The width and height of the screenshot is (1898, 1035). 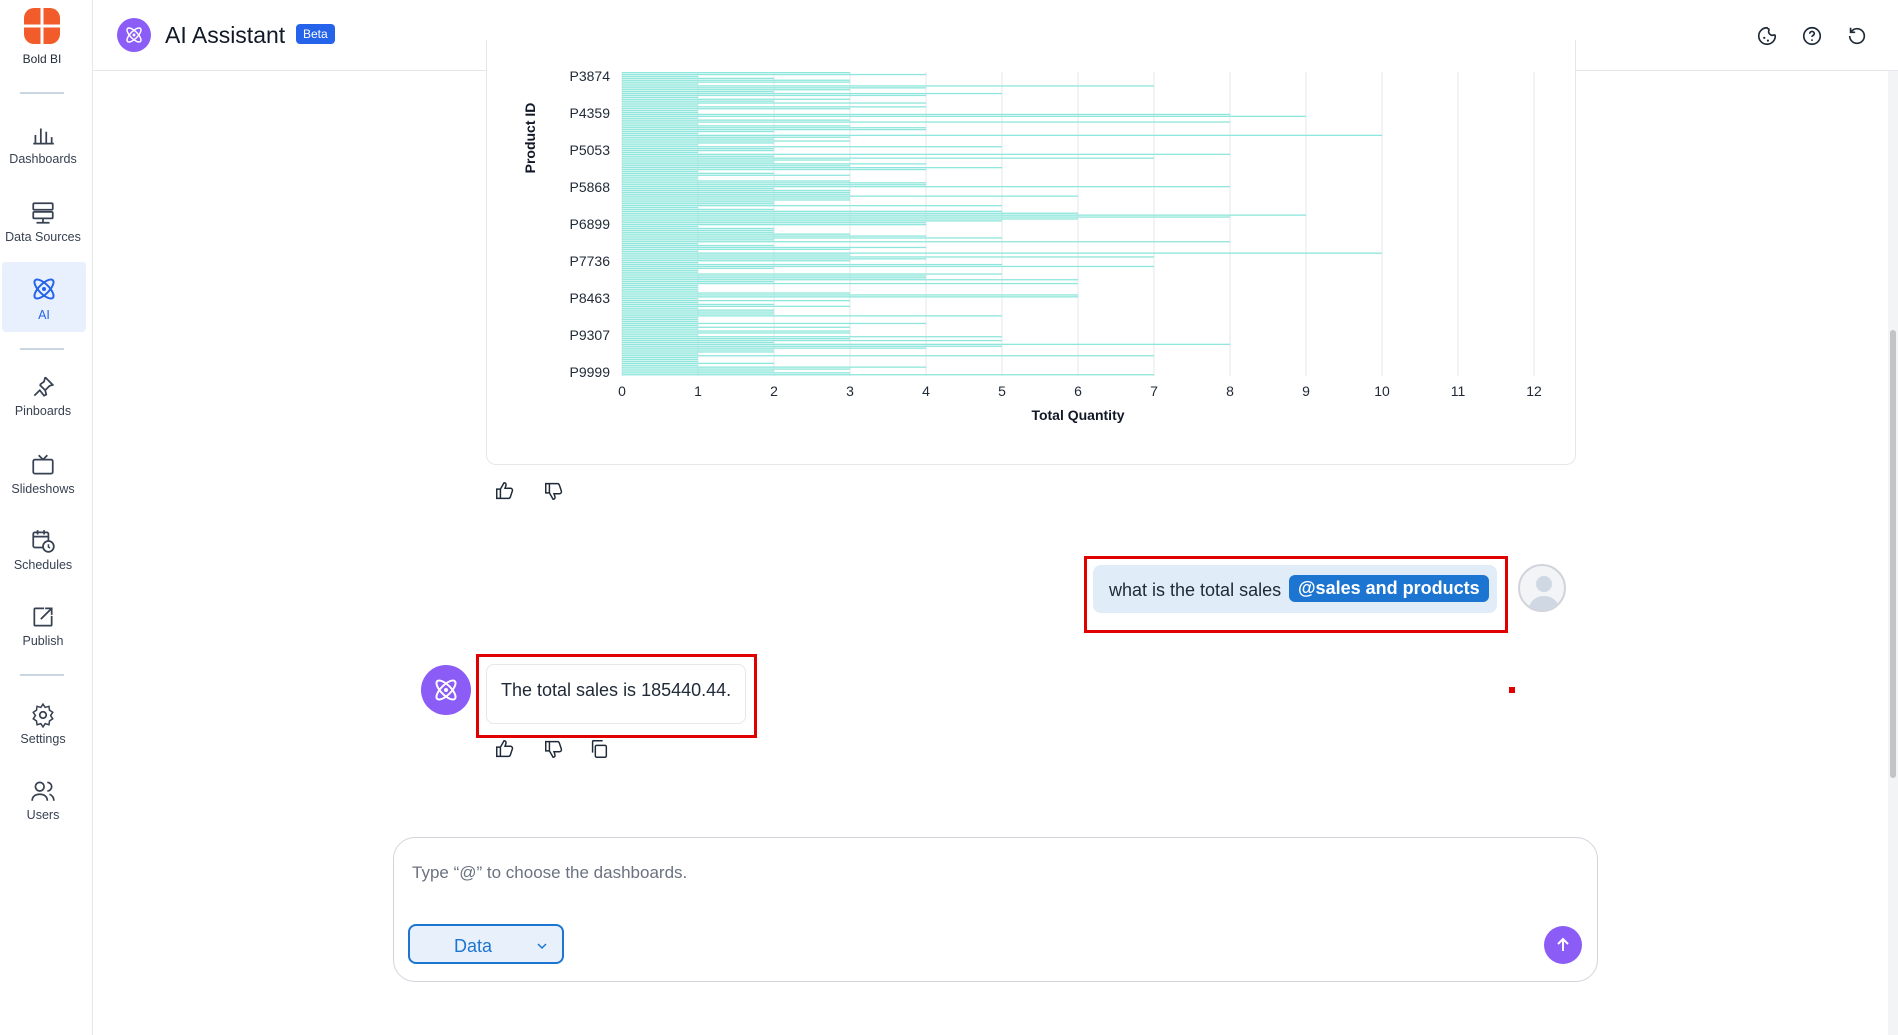 What do you see at coordinates (590, 224) in the screenshot?
I see `y-tick-label: P6899` at bounding box center [590, 224].